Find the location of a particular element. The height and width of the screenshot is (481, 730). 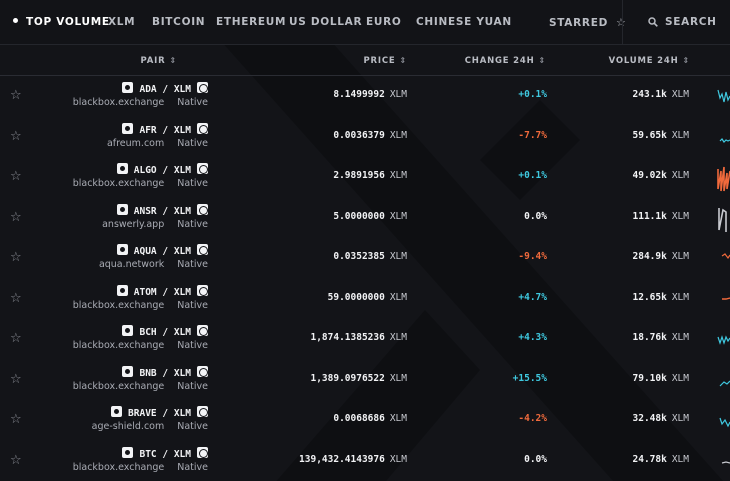

active-tab-dot is located at coordinates (15, 20).